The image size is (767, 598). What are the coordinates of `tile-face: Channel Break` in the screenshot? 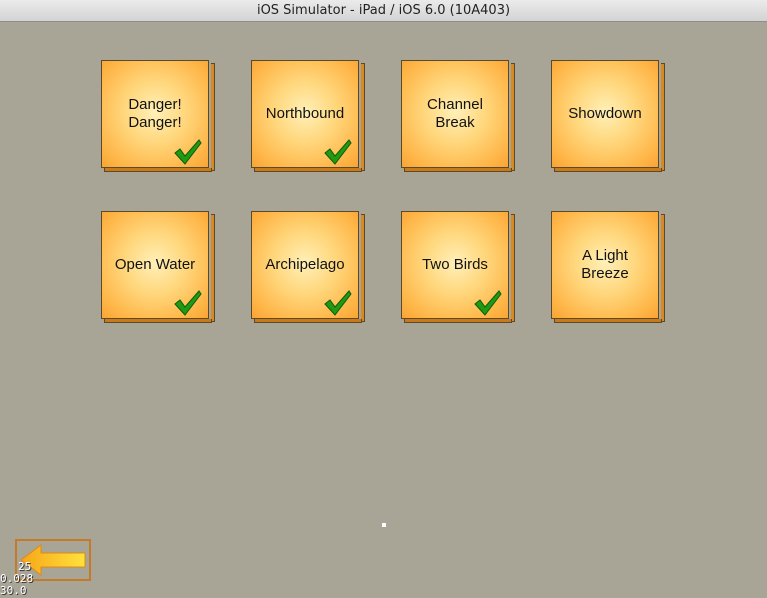 It's located at (455, 114).